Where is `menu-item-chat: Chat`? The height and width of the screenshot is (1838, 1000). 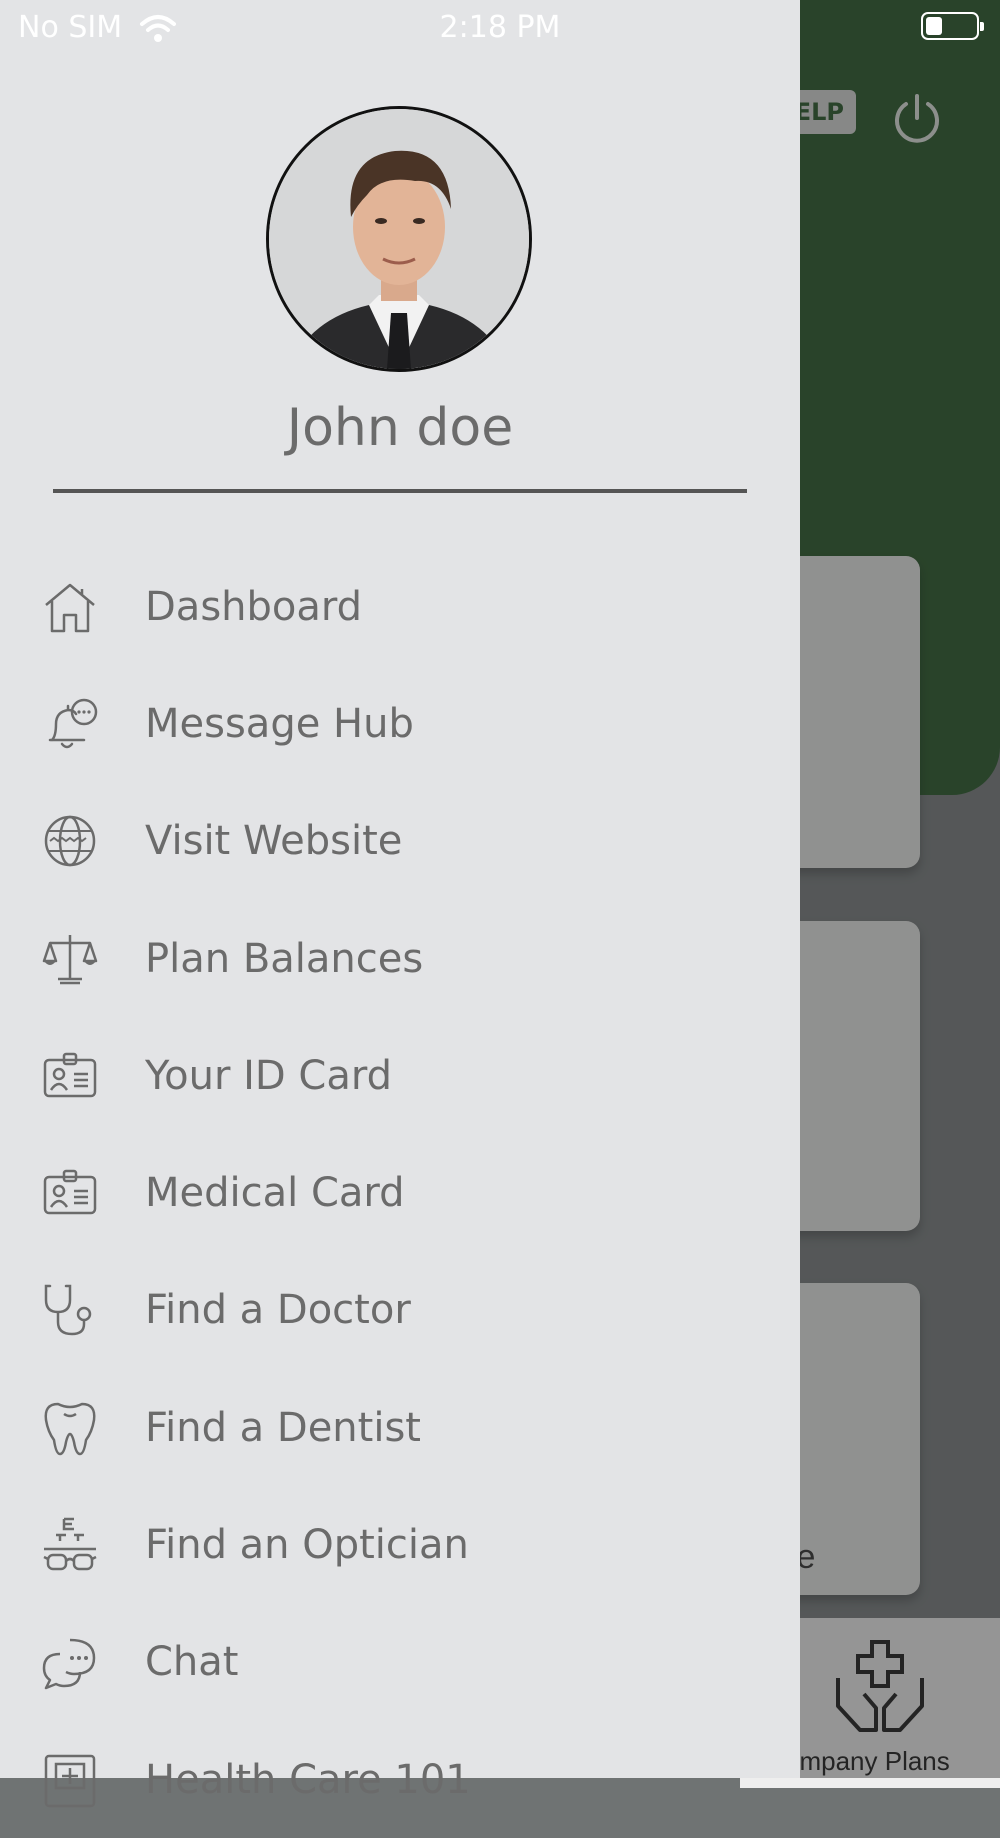
menu-item-chat: Chat is located at coordinates (400, 1662).